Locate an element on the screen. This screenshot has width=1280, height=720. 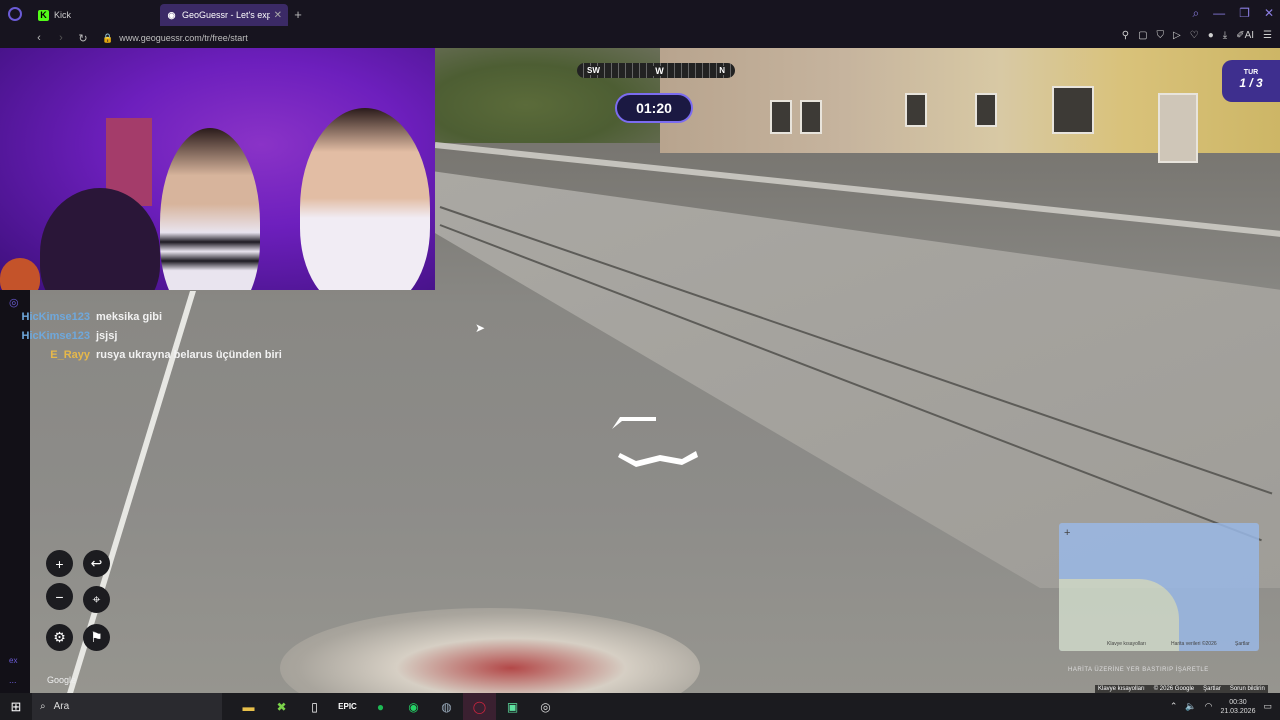
taskbar-search: ⌕ Ara is located at coordinates (127, 706).